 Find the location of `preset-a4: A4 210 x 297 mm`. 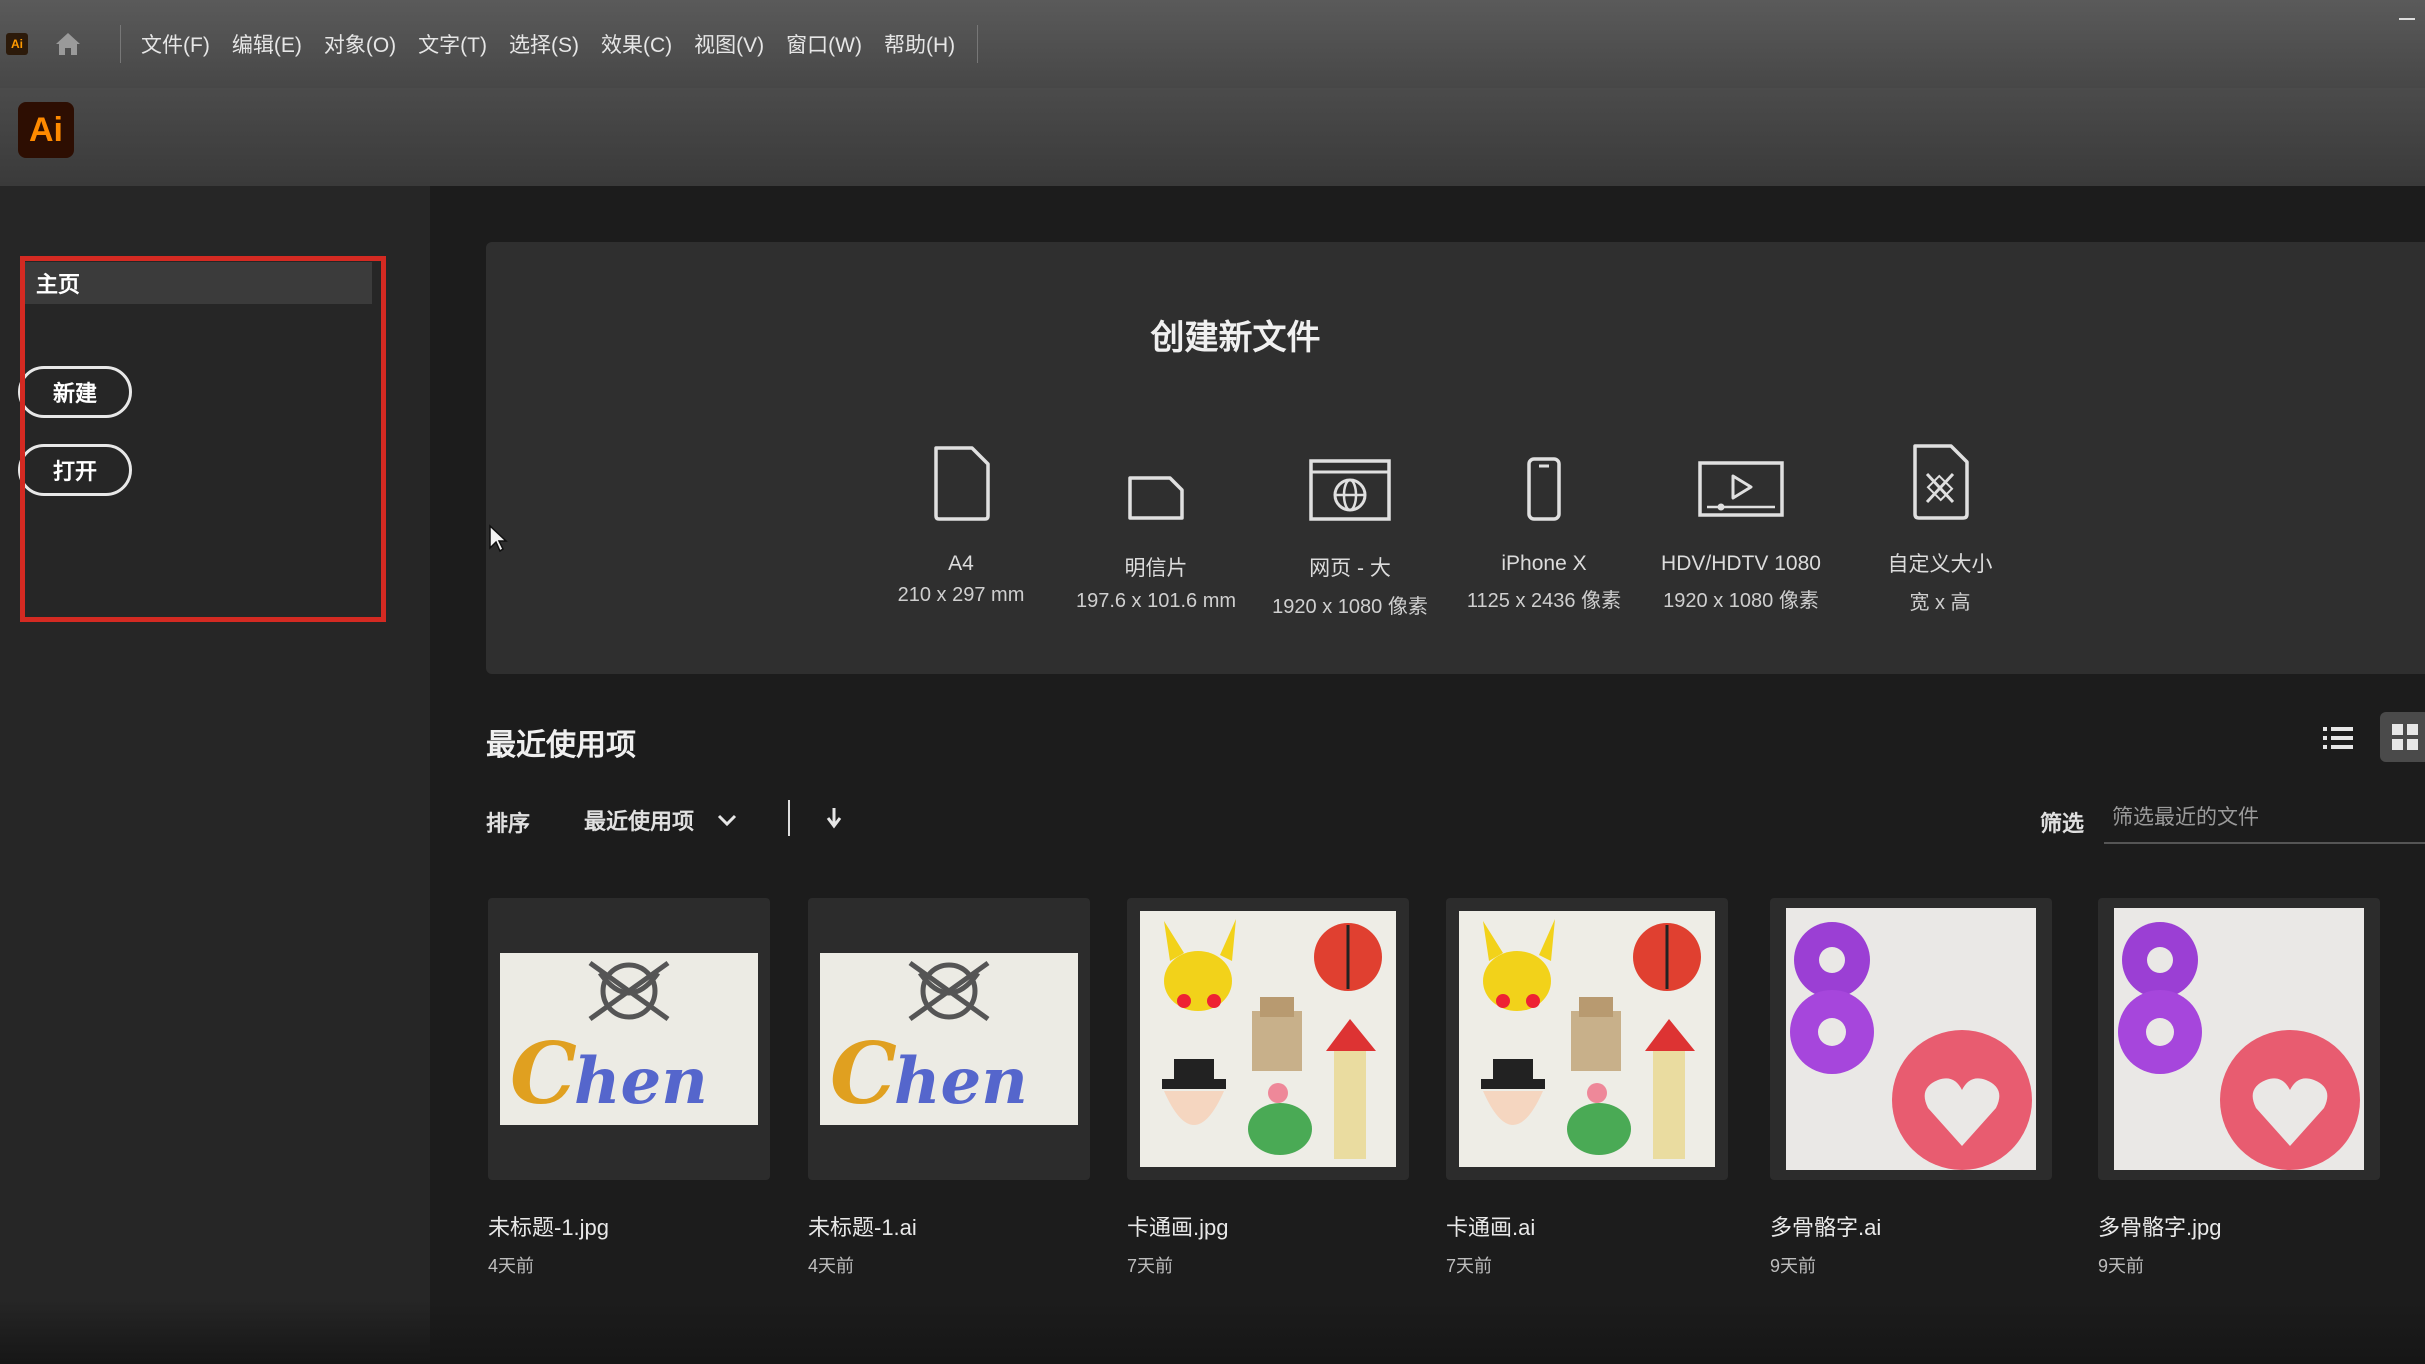

preset-a4: A4 210 x 297 mm is located at coordinates (961, 509).